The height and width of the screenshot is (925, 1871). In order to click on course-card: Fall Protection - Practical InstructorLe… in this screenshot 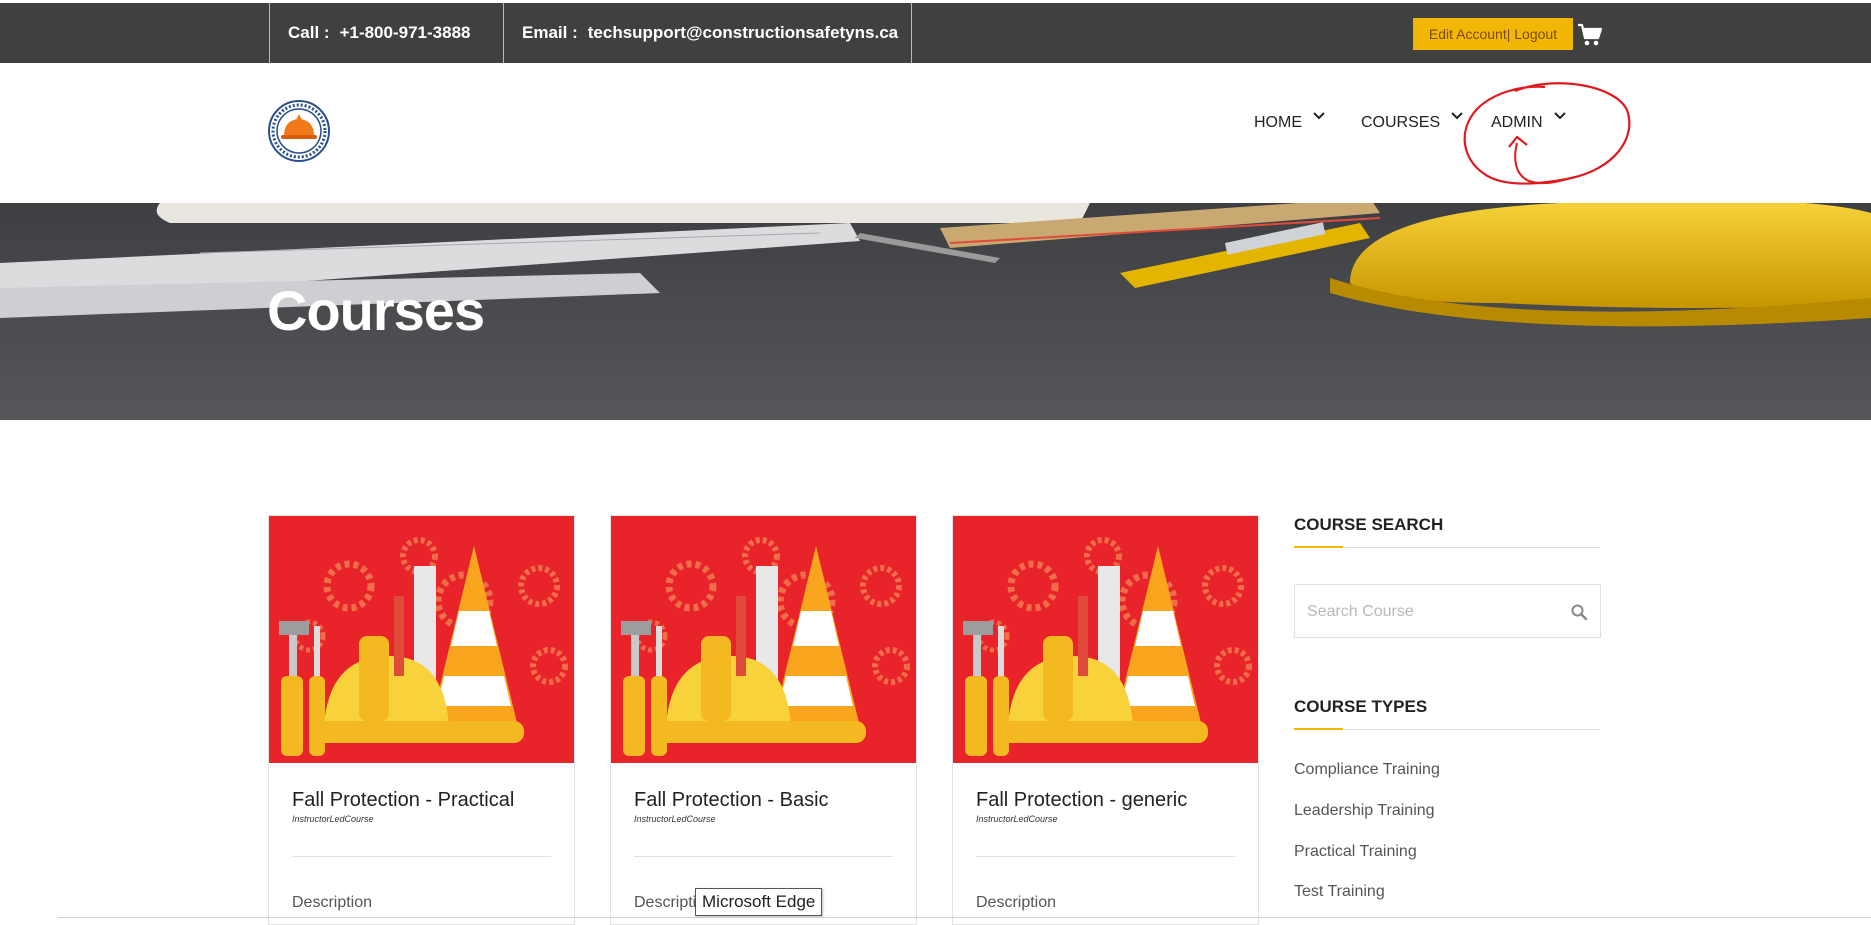, I will do `click(421, 720)`.